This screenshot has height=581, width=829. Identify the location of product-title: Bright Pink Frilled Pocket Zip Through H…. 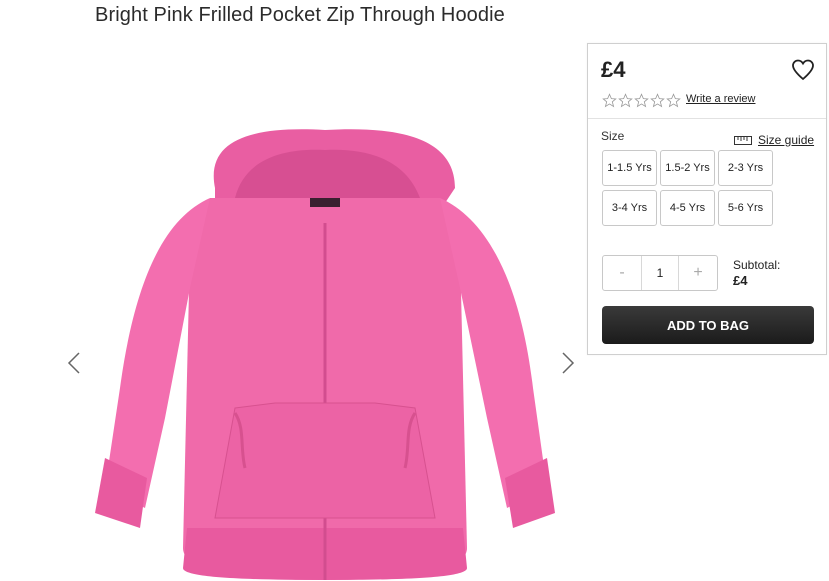
(300, 15).